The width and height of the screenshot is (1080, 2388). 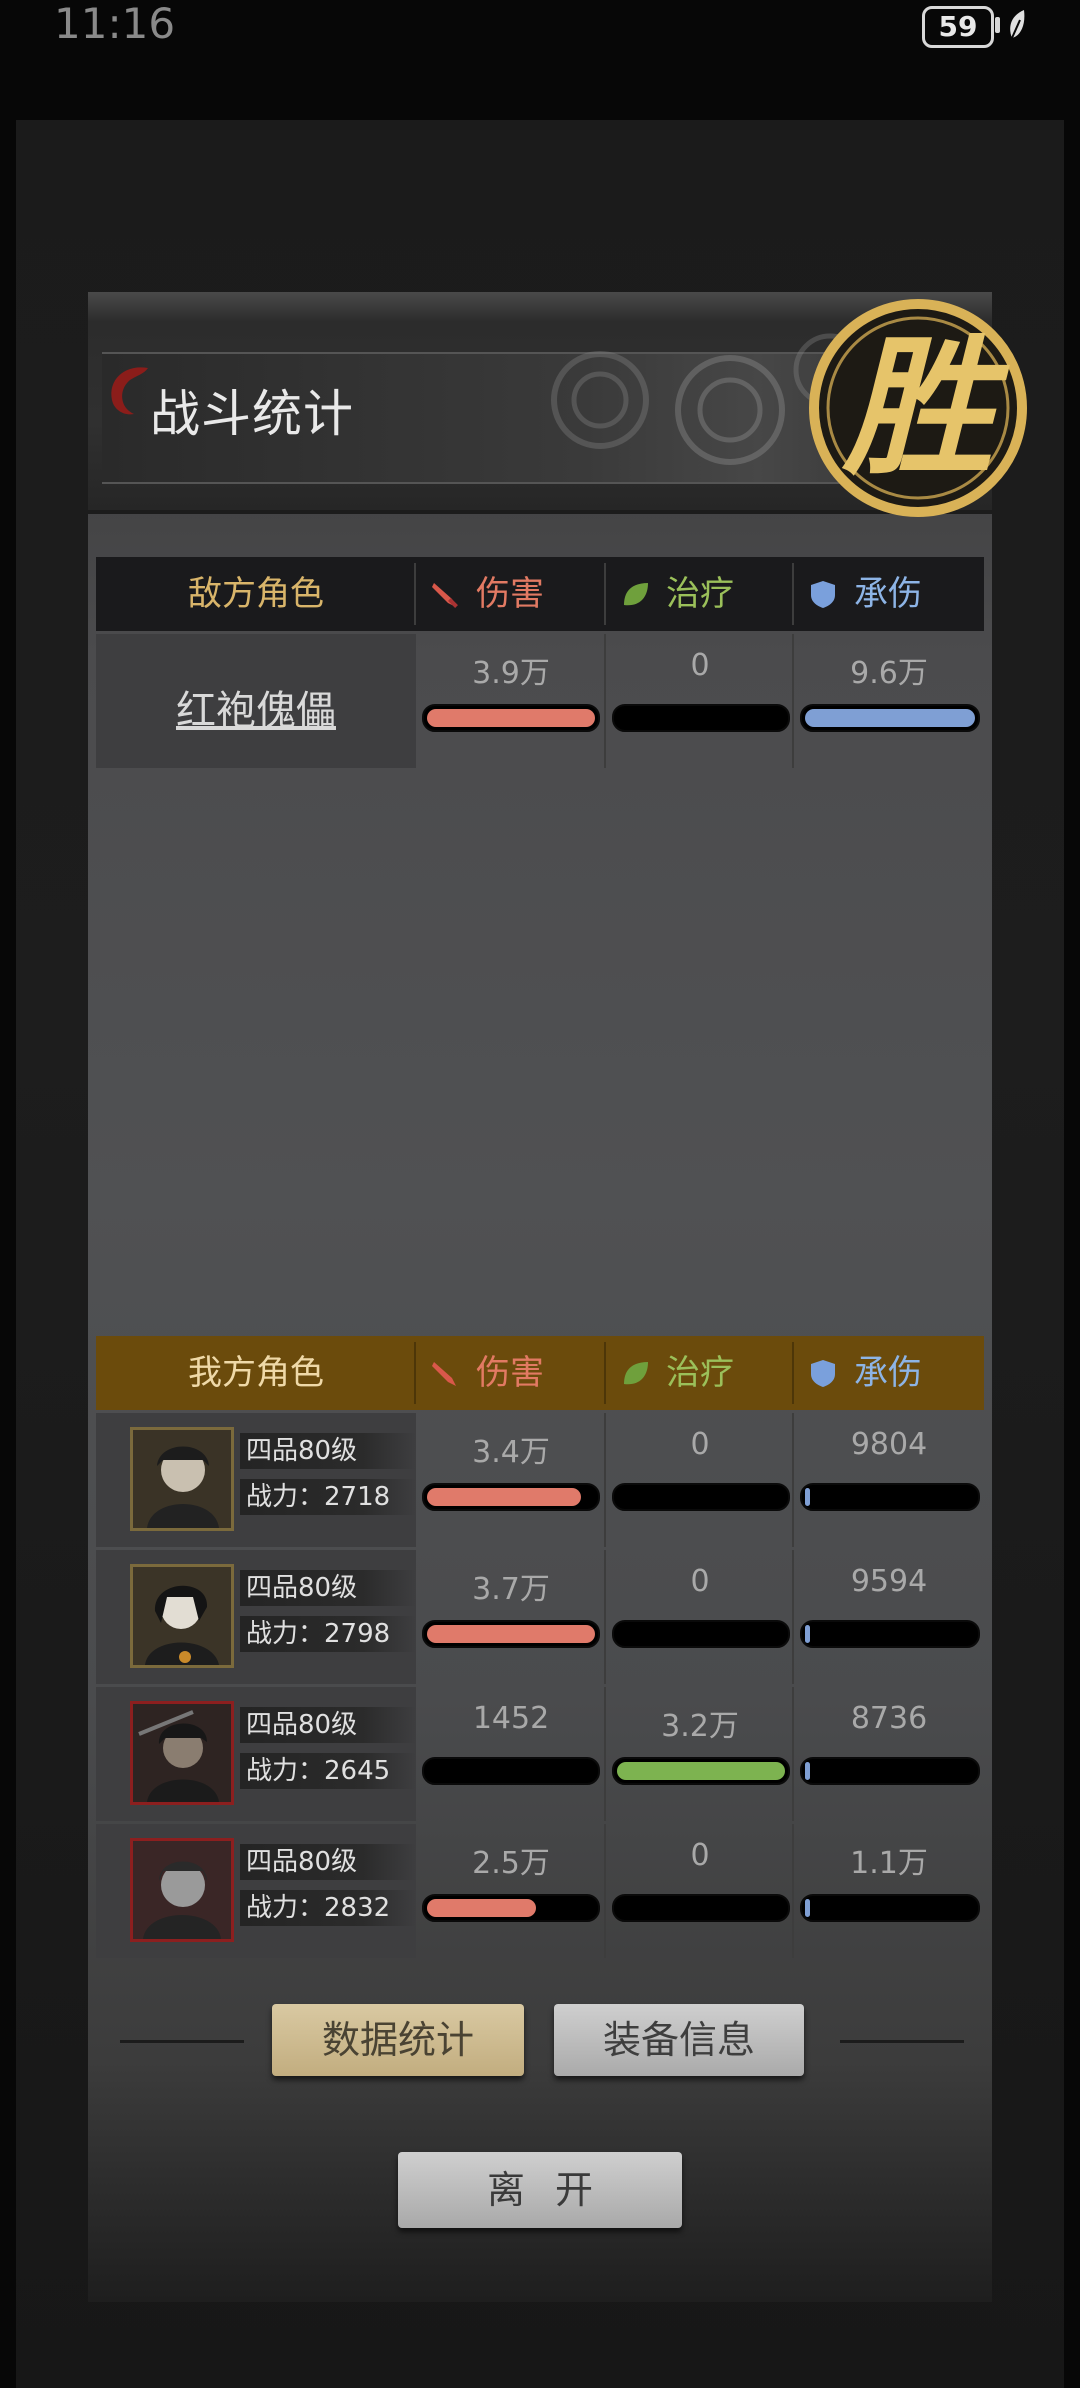 I want to click on damage-cell: 1452, so click(x=511, y=1754).